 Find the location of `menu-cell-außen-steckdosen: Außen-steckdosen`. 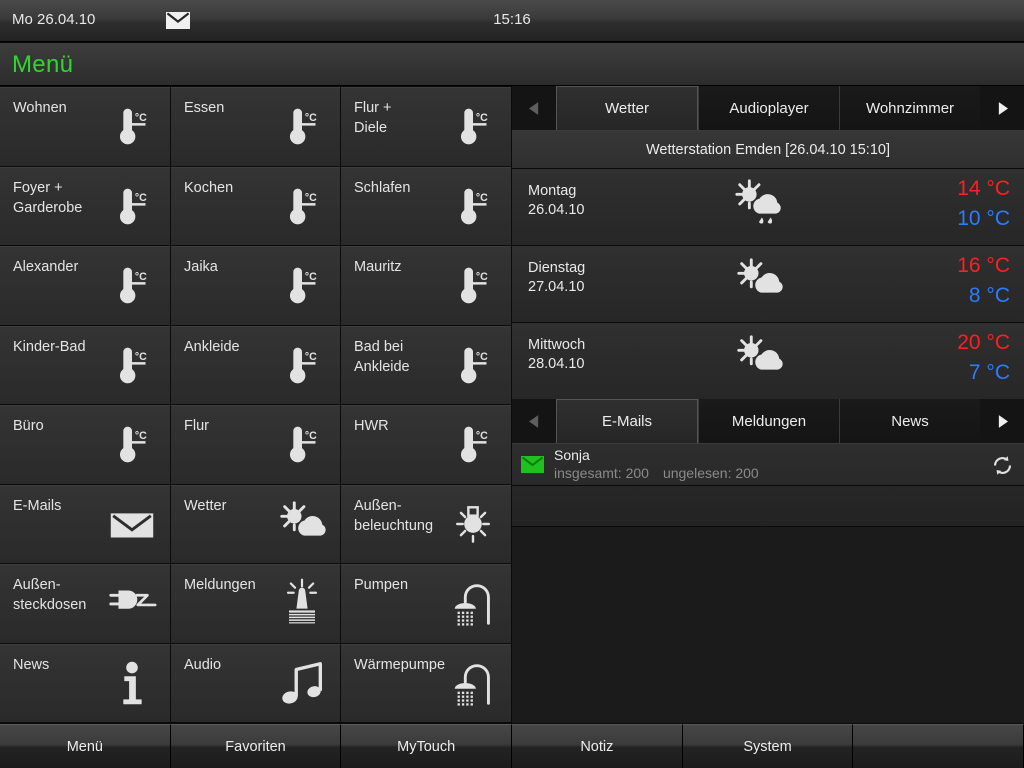

menu-cell-außen-steckdosen: Außen-steckdosen is located at coordinates (85, 604).